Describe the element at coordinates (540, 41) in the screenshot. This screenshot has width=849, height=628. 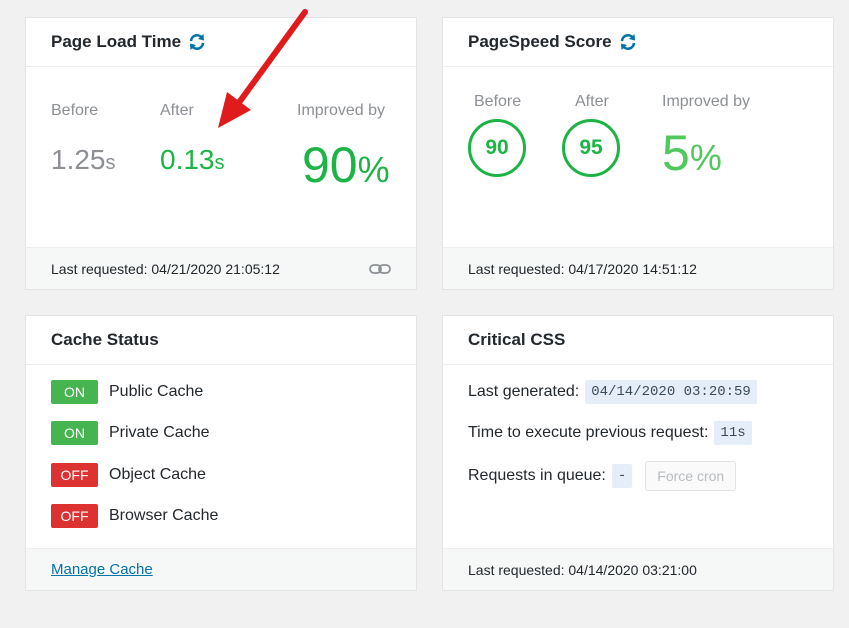
I see `pagespeed-title: PageSpeed Score` at that location.